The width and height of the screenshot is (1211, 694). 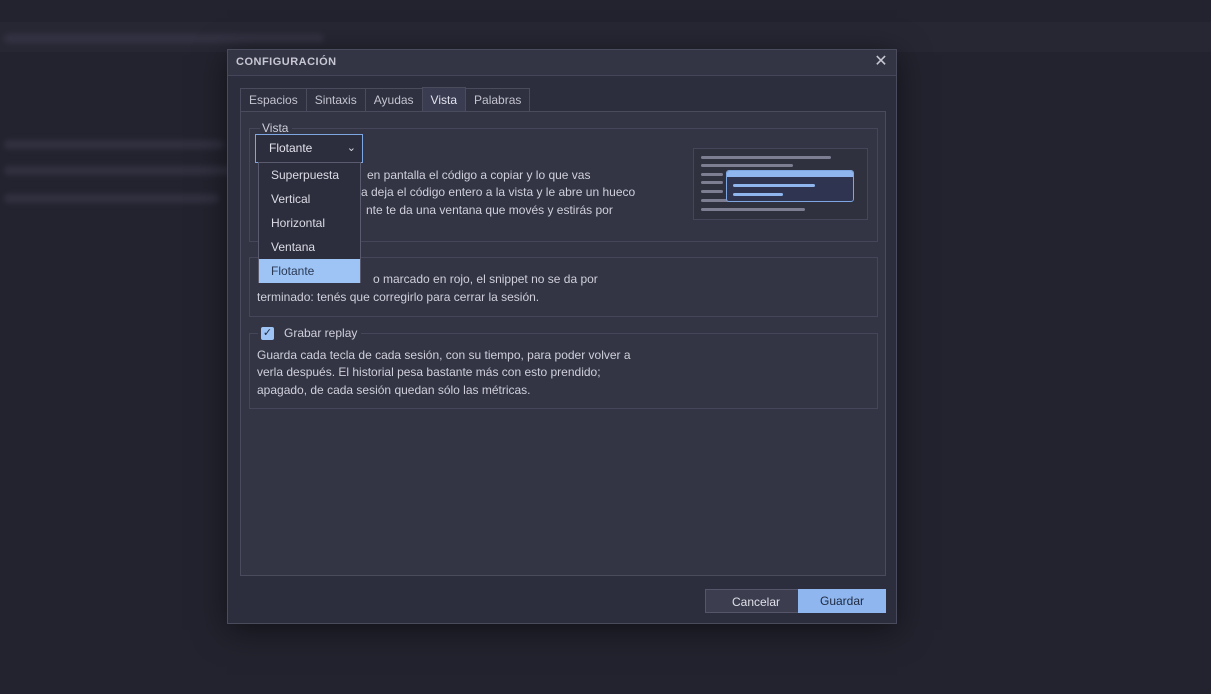 What do you see at coordinates (842, 601) in the screenshot?
I see `save-button: Guardar` at bounding box center [842, 601].